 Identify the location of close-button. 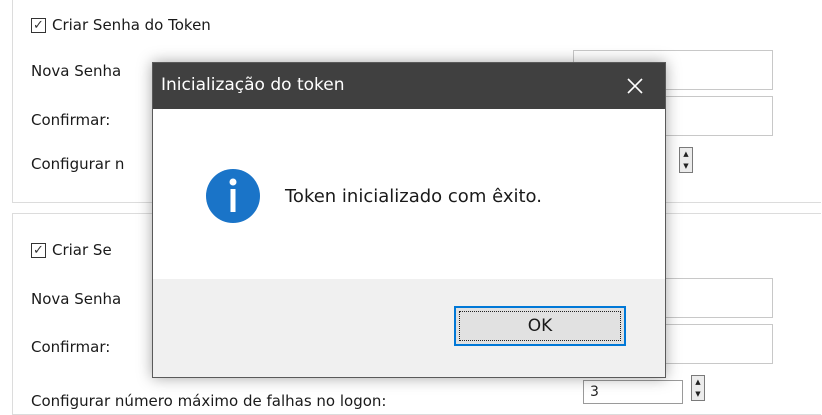
(635, 86).